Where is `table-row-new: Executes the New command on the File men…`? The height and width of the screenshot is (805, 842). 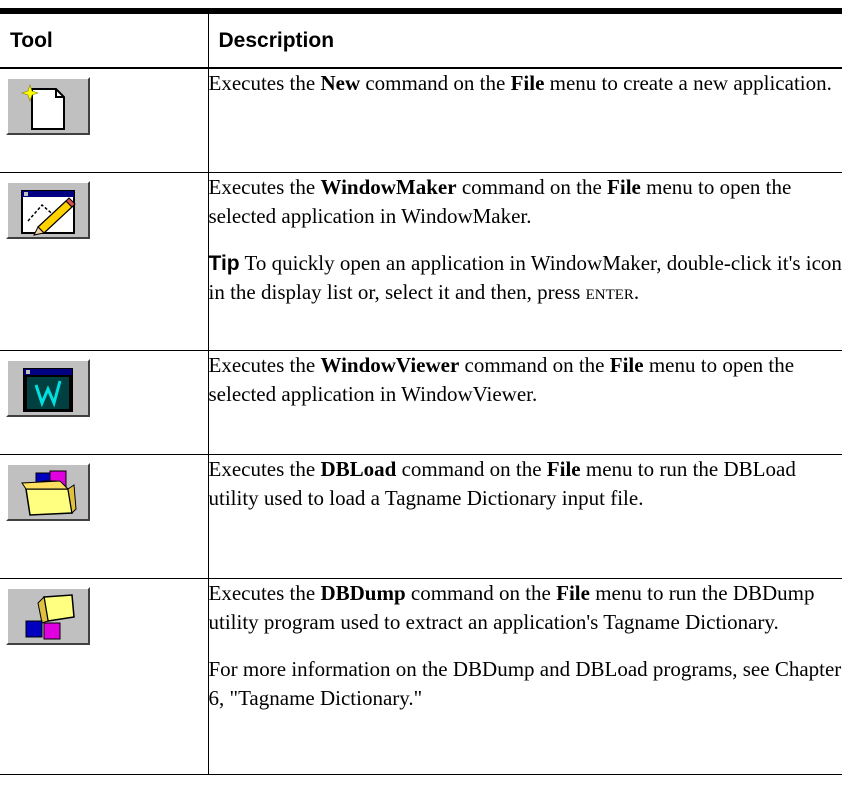
table-row-new: Executes the New command on the File men… is located at coordinates (421, 120).